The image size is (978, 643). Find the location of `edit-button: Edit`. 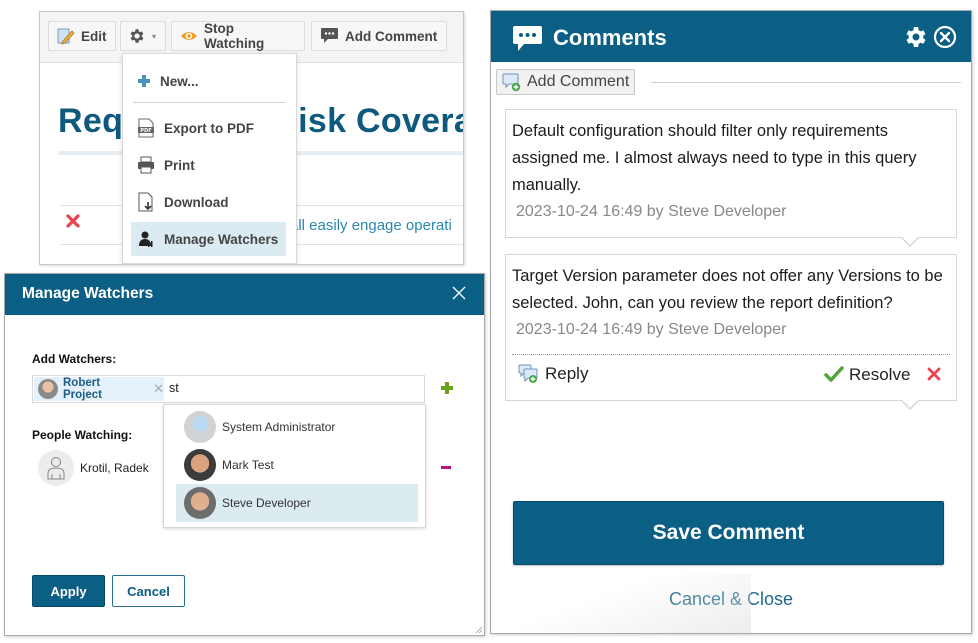

edit-button: Edit is located at coordinates (82, 36).